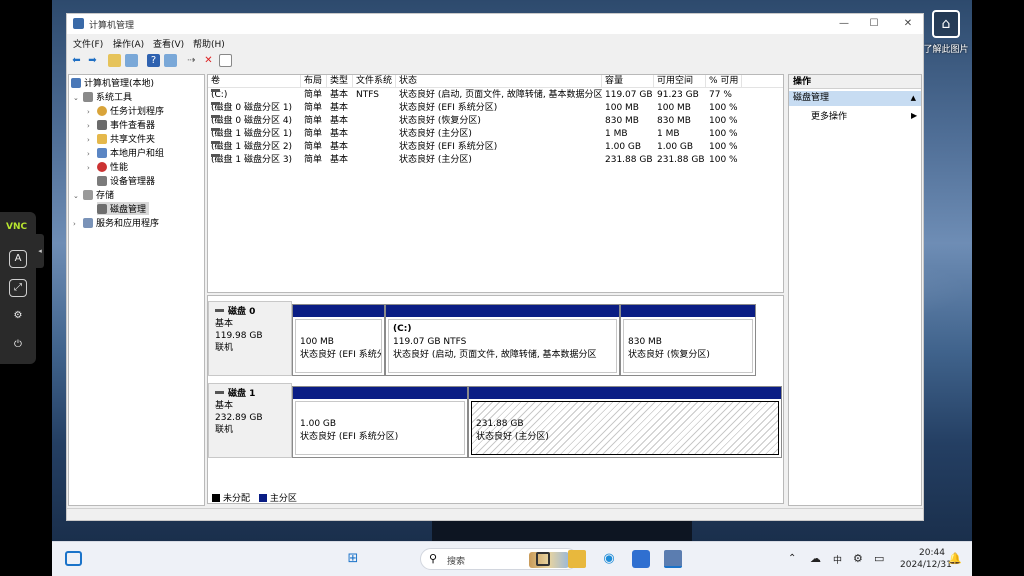  I want to click on clock-date: 2024/12/31, so click(926, 565).